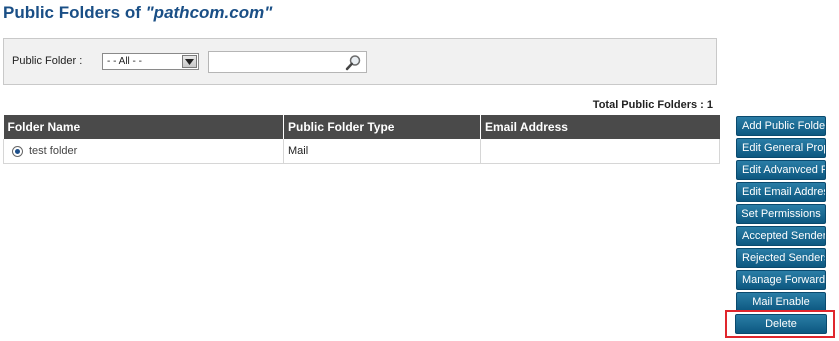 The width and height of the screenshot is (839, 341). I want to click on edit-email-addresses-button: Edit Email Addresses, so click(781, 192).